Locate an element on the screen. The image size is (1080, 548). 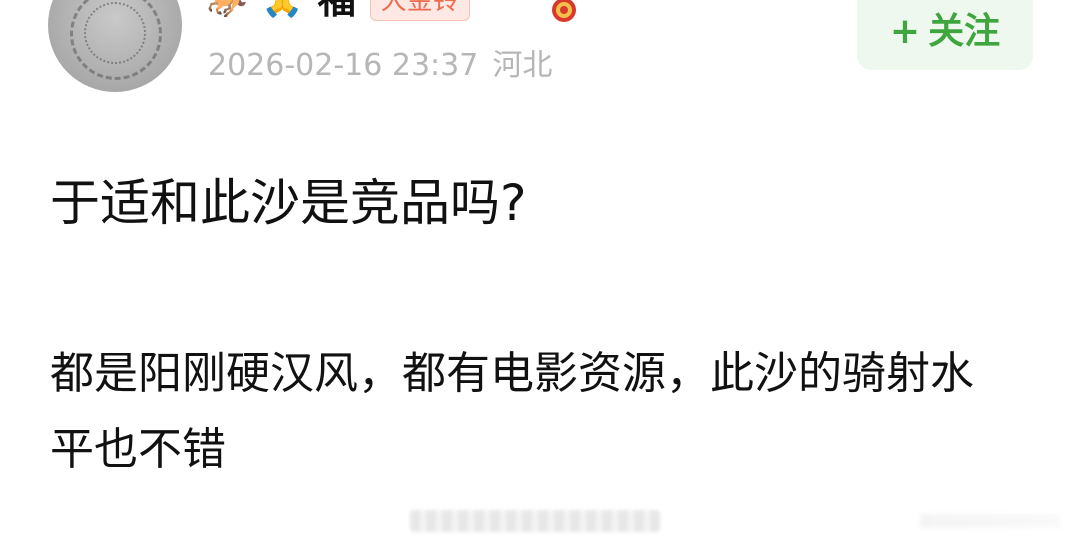
post-meta: 2026-02-16 23:37 河北 is located at coordinates (380, 66).